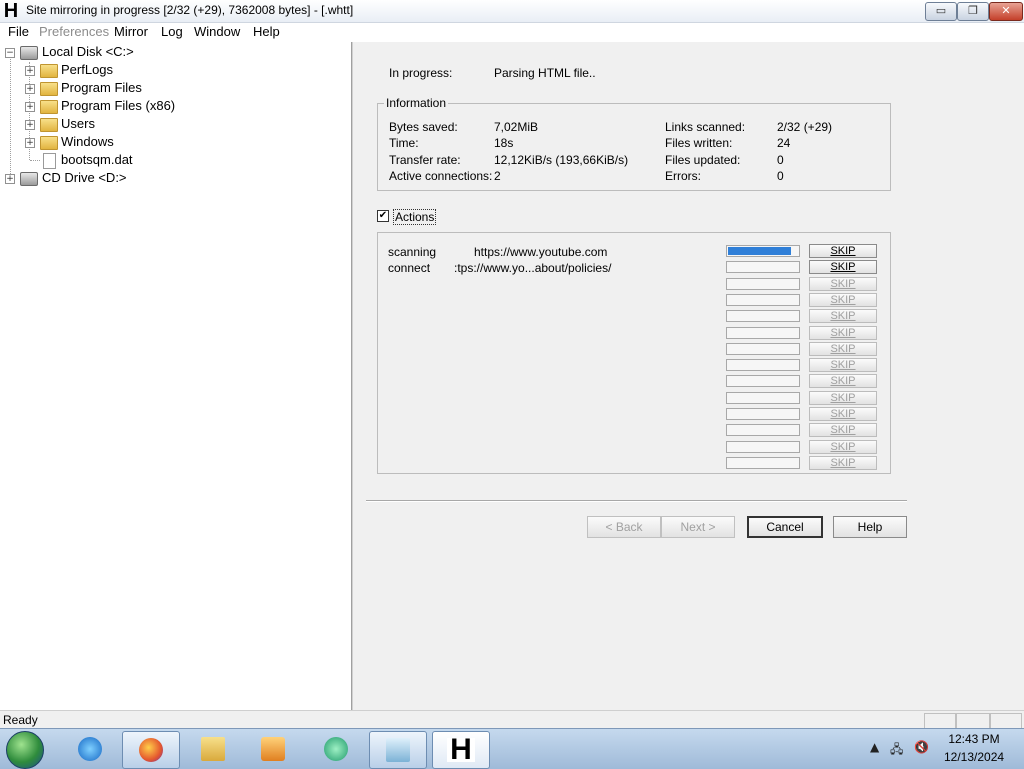 This screenshot has width=1024, height=769. What do you see at coordinates (30, 71) in the screenshot?
I see `expand-perflogs: +` at bounding box center [30, 71].